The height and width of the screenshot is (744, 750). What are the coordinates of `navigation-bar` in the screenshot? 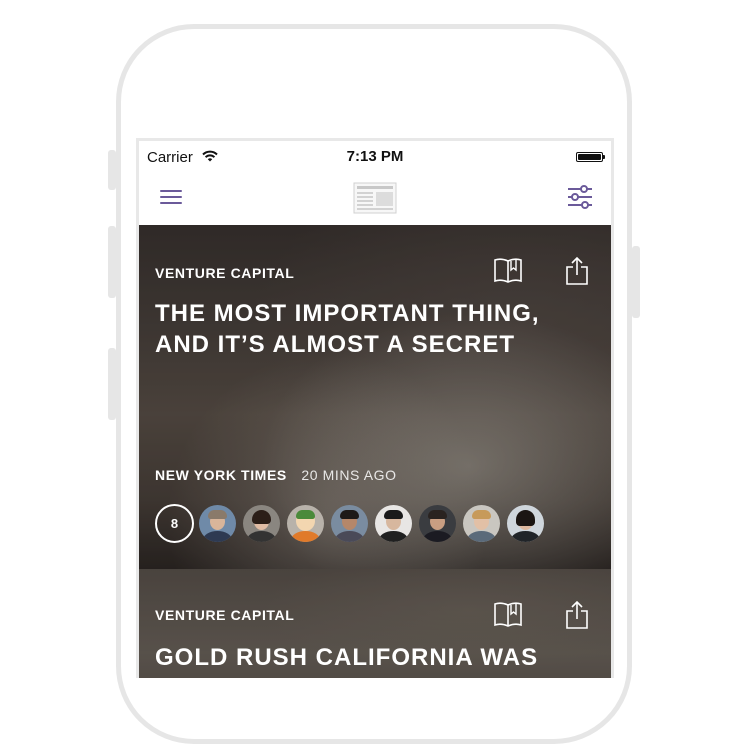 It's located at (375, 198).